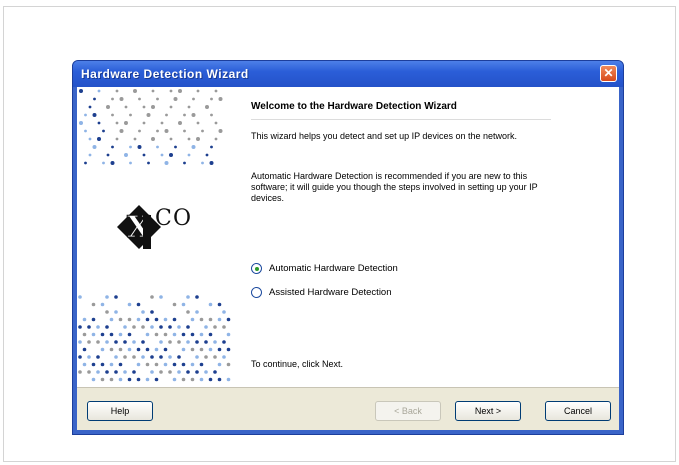 This screenshot has width=679, height=465. What do you see at coordinates (348, 74) in the screenshot?
I see `title-bar: Hardware Detection Wizard ✕` at bounding box center [348, 74].